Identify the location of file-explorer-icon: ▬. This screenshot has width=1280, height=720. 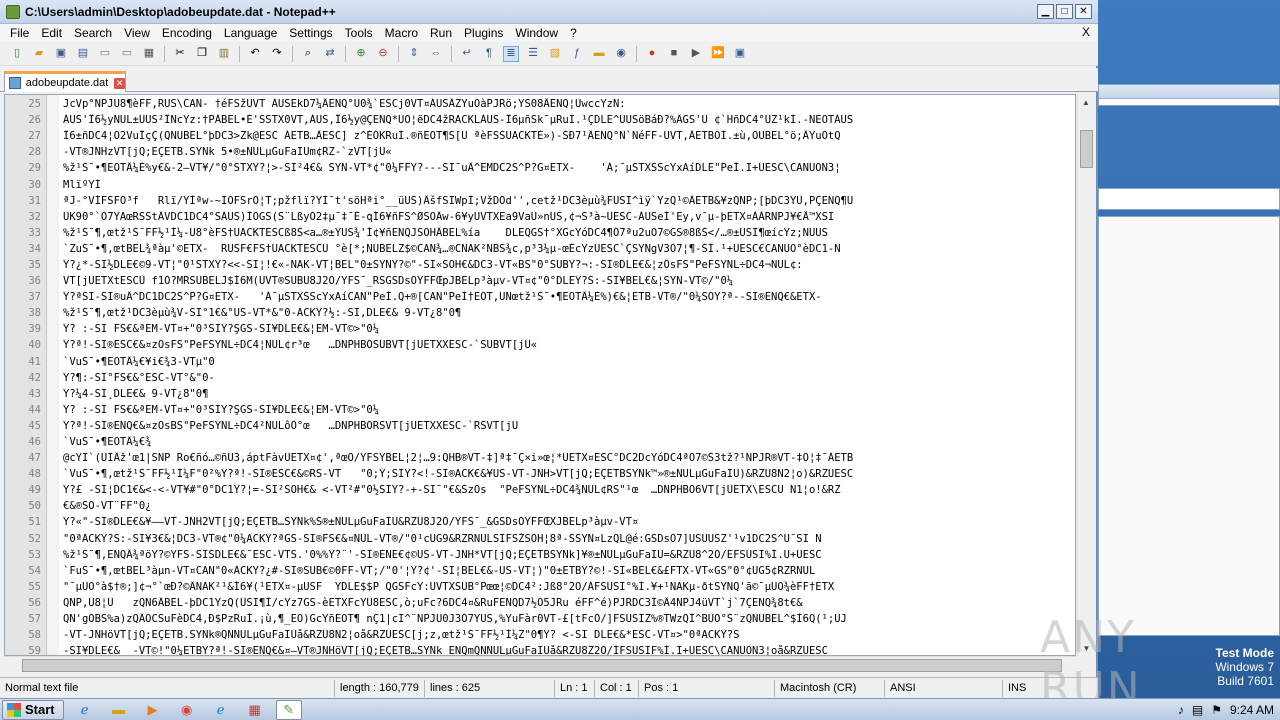
(119, 710).